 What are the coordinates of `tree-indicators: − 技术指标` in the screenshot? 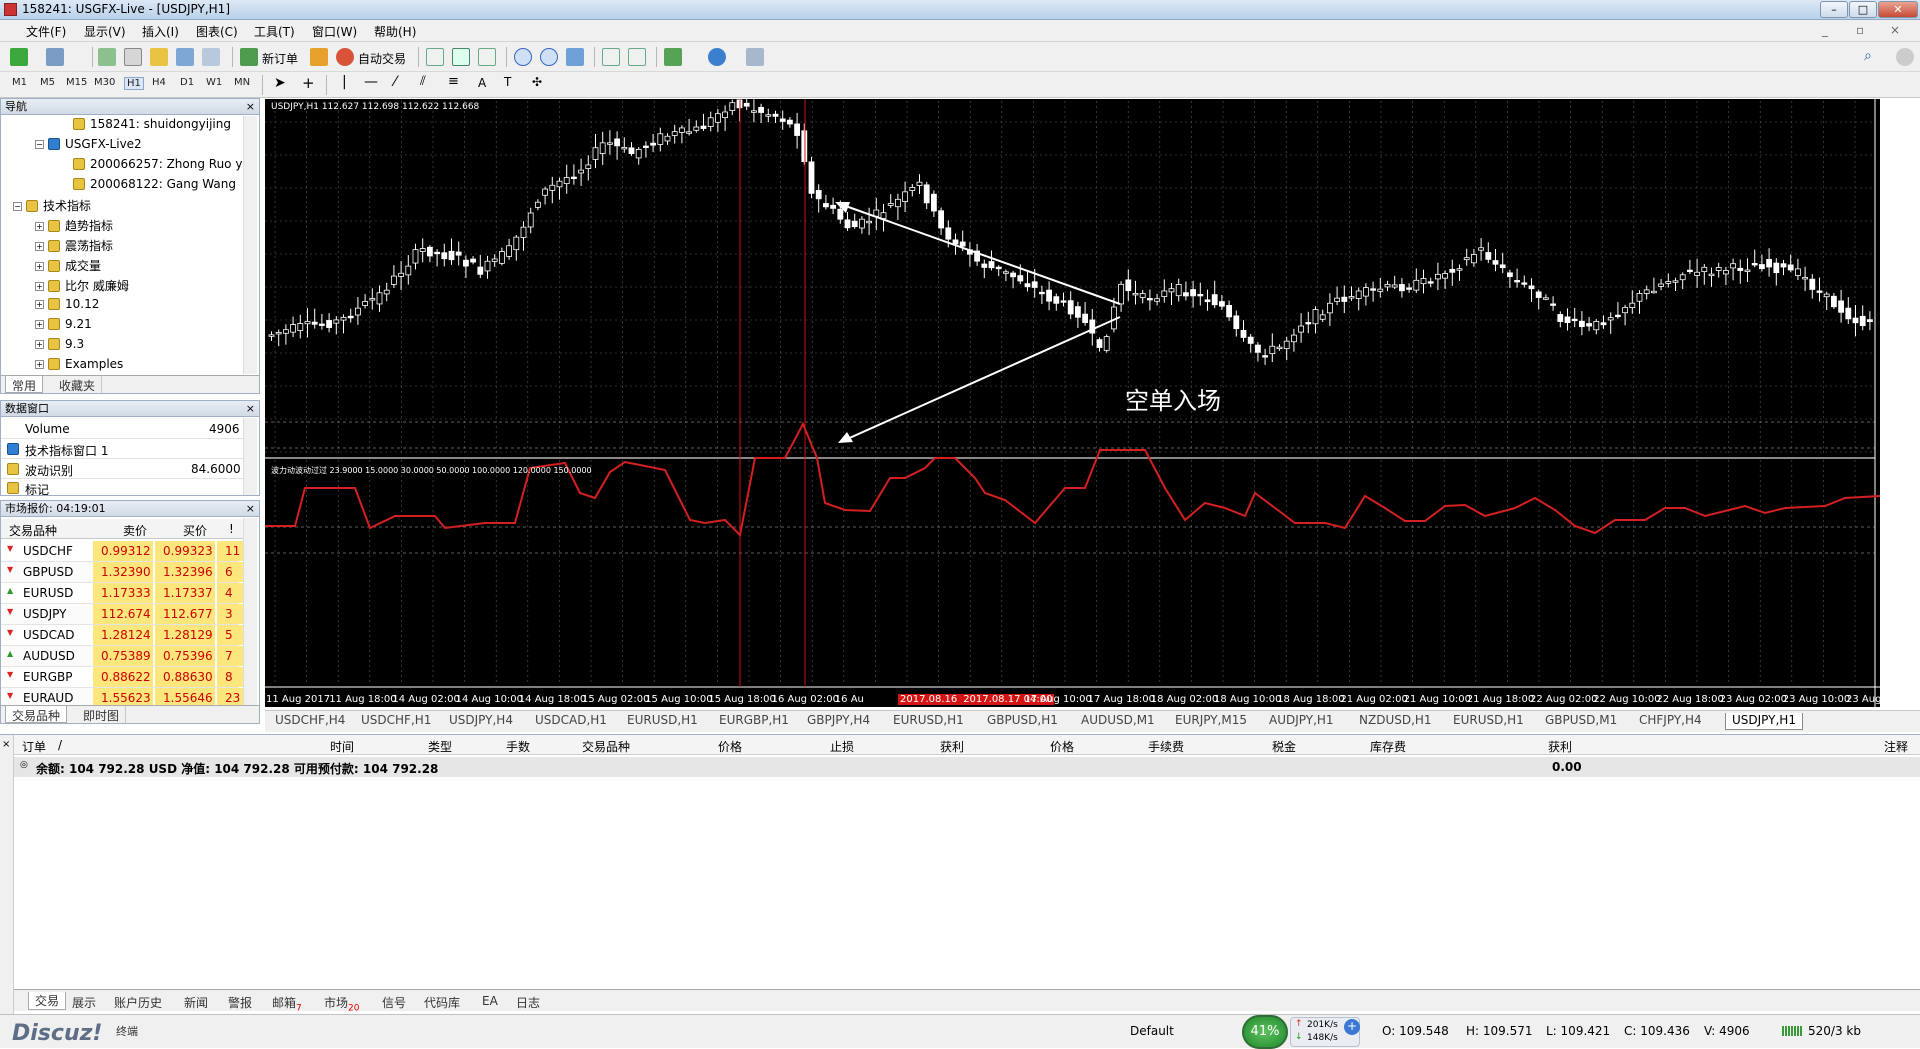 It's located at (52, 205).